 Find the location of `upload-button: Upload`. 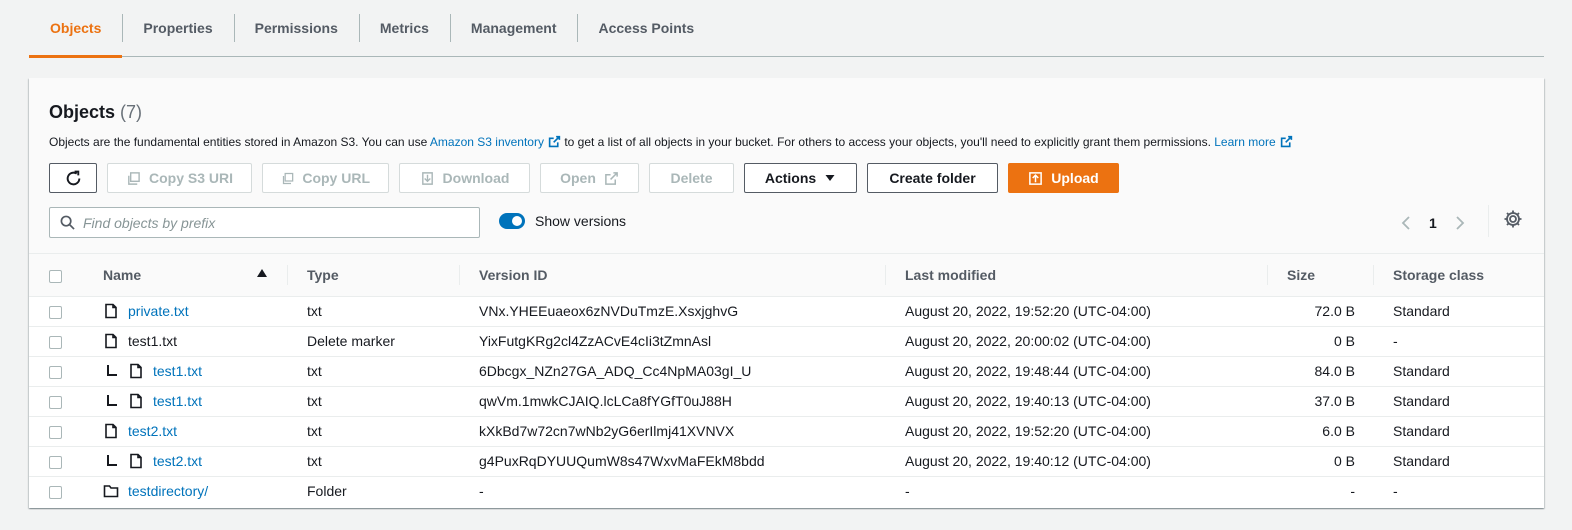

upload-button: Upload is located at coordinates (1063, 178).